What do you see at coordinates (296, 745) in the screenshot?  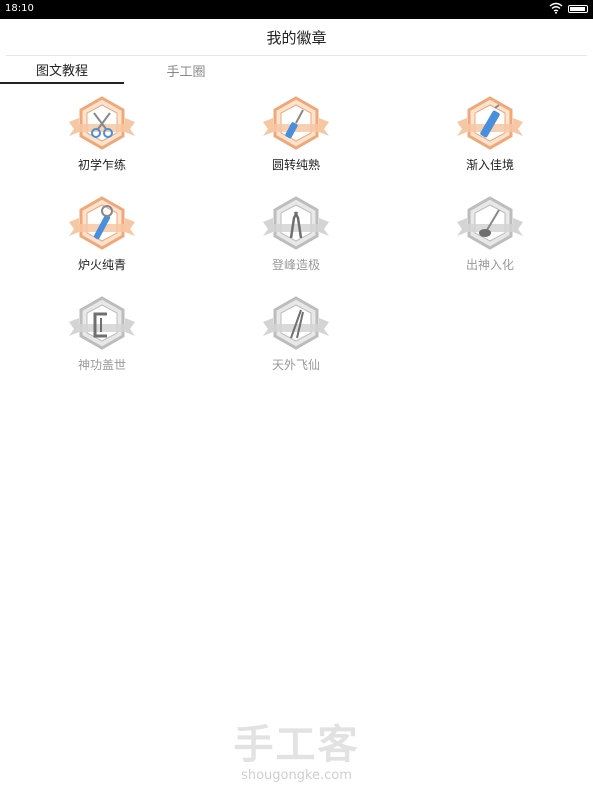 I see `watermark-cn: 手工客` at bounding box center [296, 745].